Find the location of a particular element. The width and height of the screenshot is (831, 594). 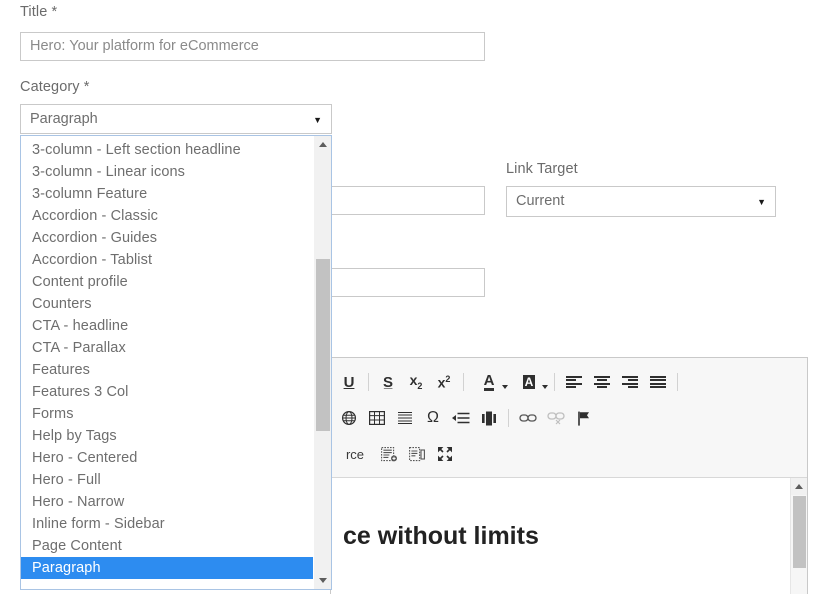

category-option: CTA - Parallax is located at coordinates (167, 348).